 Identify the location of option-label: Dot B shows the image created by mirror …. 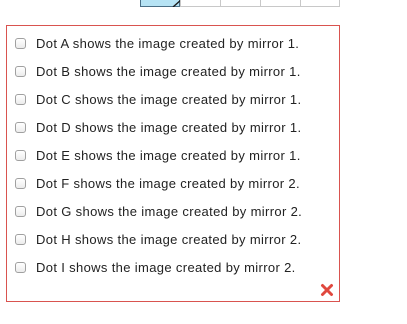
(168, 72).